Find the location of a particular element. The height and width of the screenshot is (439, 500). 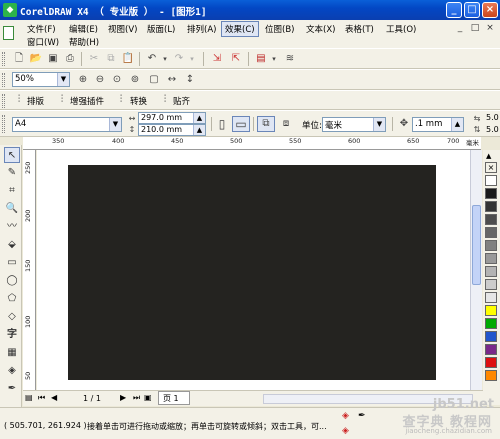

palette-scroll-up-icon: ▲ is located at coordinates (488, 156).